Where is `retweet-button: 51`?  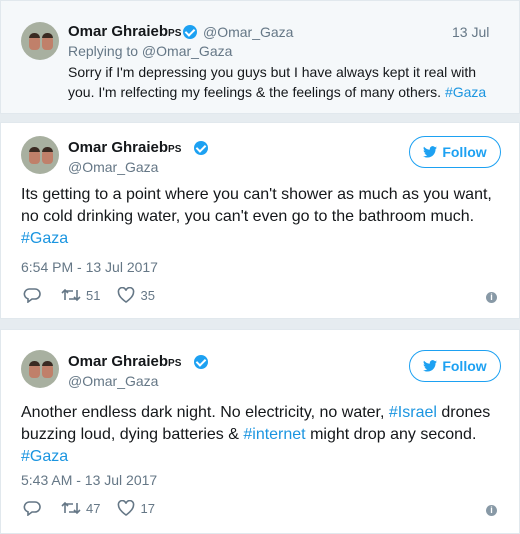
retweet-button: 51 is located at coordinates (80, 295).